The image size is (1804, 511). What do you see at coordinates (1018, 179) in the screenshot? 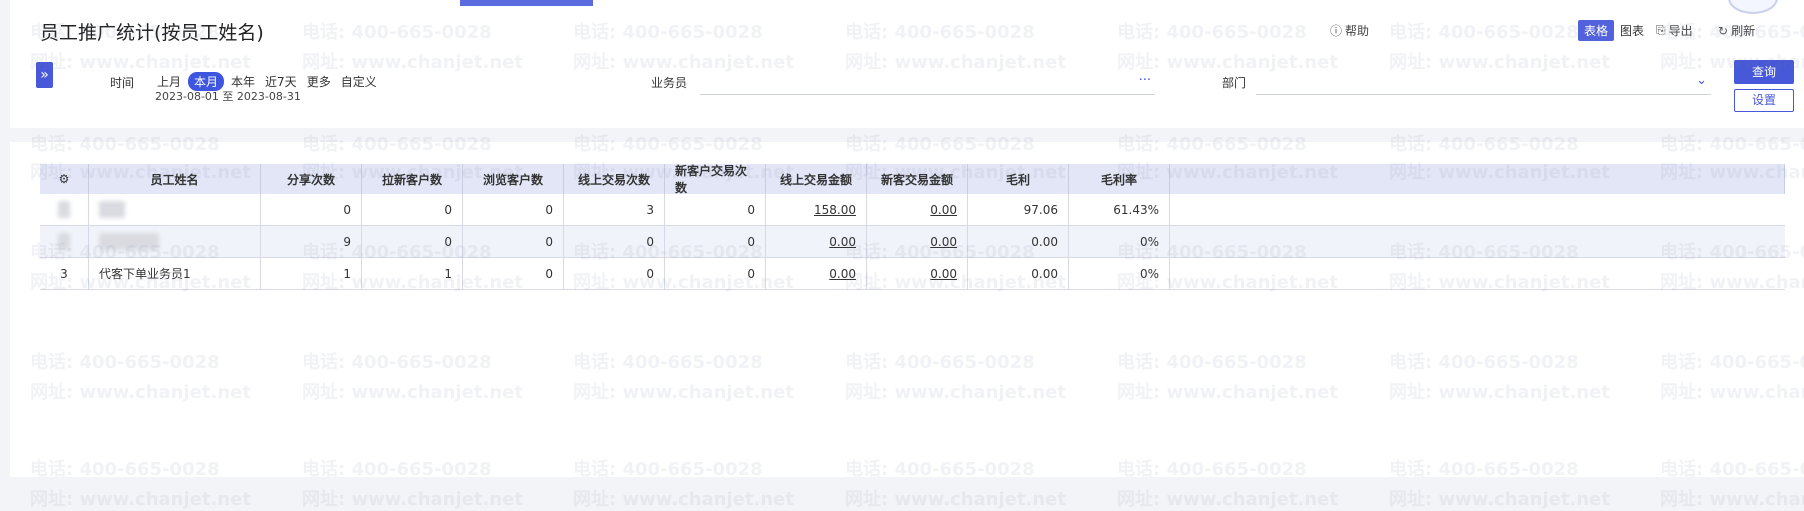
I see `column-header: 毛利` at bounding box center [1018, 179].